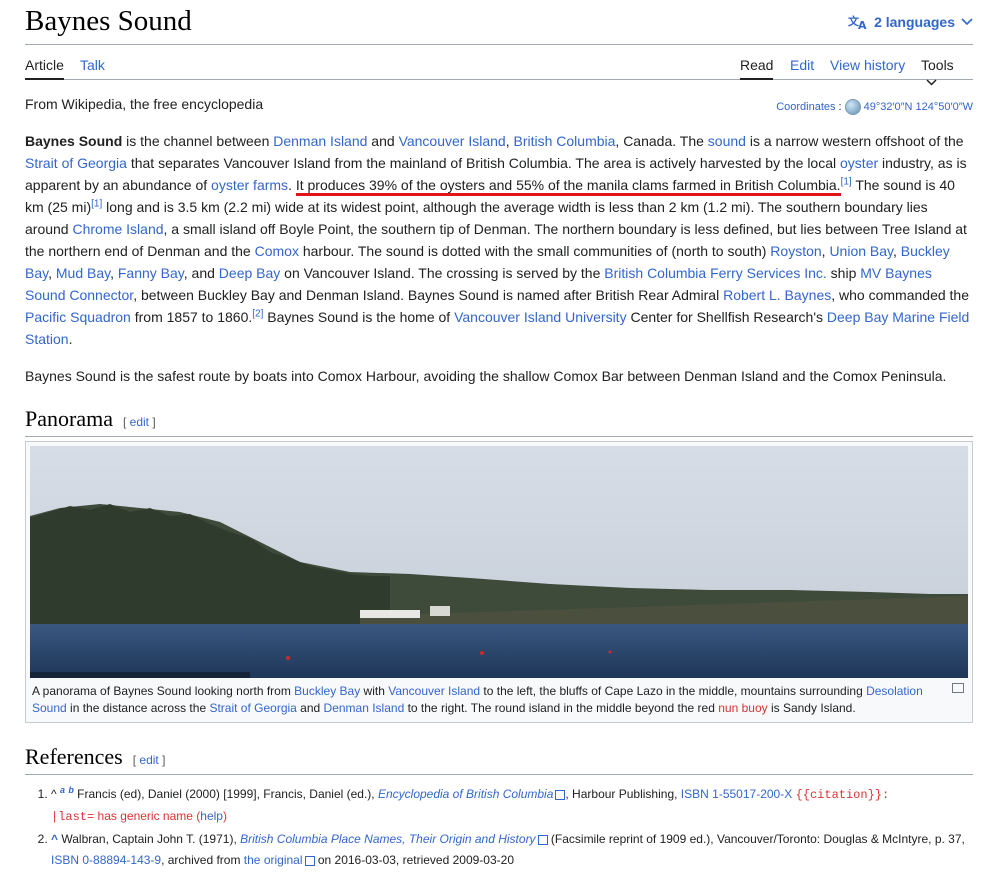 Image resolution: width=1005 pixels, height=872 pixels. I want to click on edit-references-link: edit, so click(148, 760).